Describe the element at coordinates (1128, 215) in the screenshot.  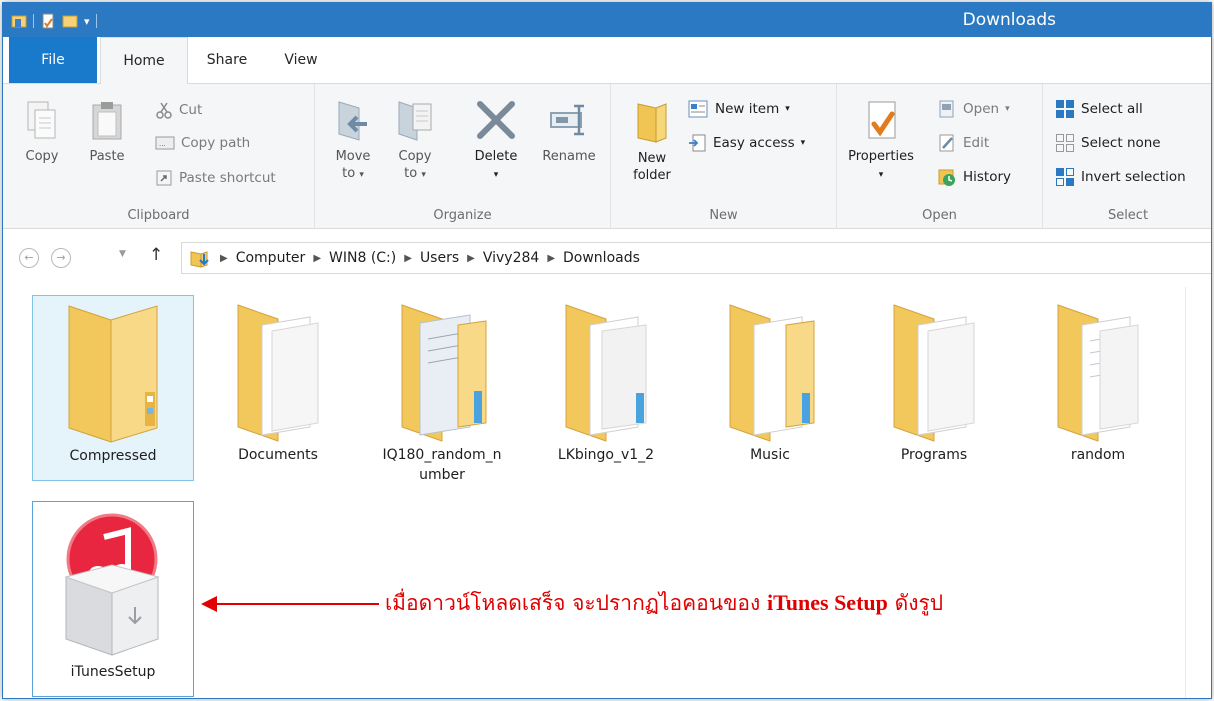
I see `group-label-select: Select` at that location.